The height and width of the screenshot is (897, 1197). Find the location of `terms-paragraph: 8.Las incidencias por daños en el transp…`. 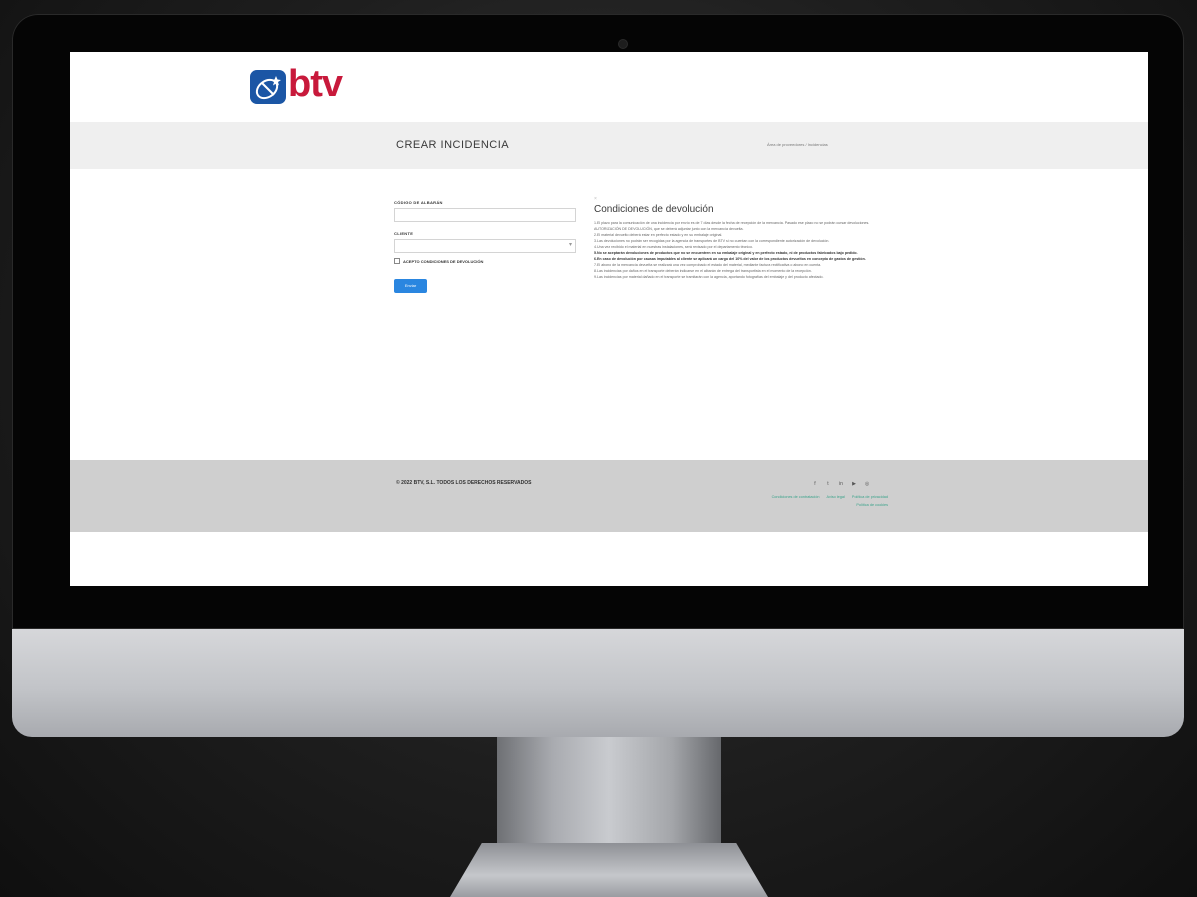

terms-paragraph: 8.Las incidencias por daños en el transp… is located at coordinates (703, 271).